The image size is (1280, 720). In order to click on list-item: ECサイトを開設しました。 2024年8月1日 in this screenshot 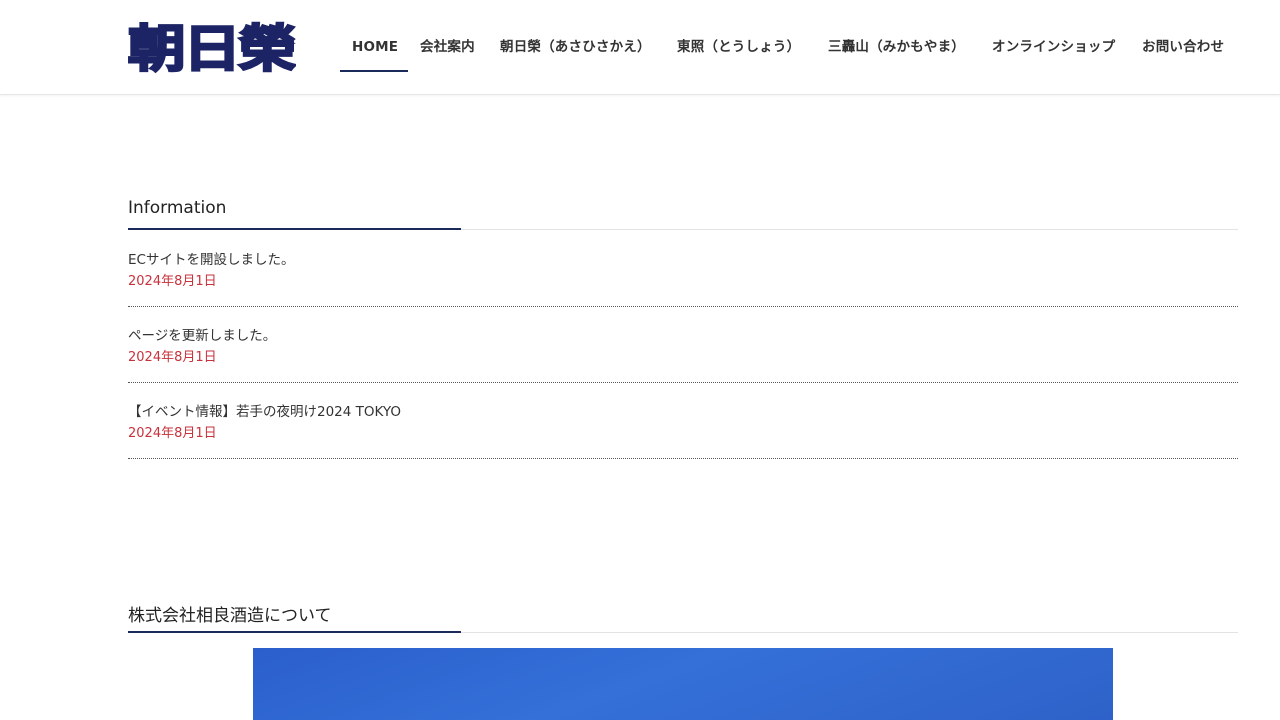, I will do `click(683, 268)`.